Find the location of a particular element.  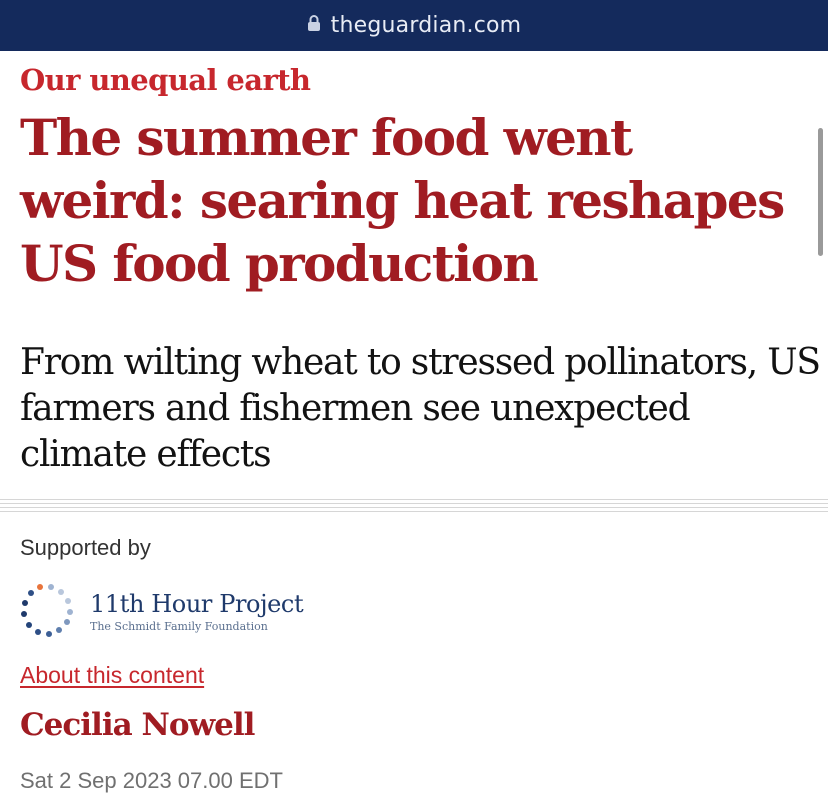

url-domain: theguardian.com is located at coordinates (426, 25).